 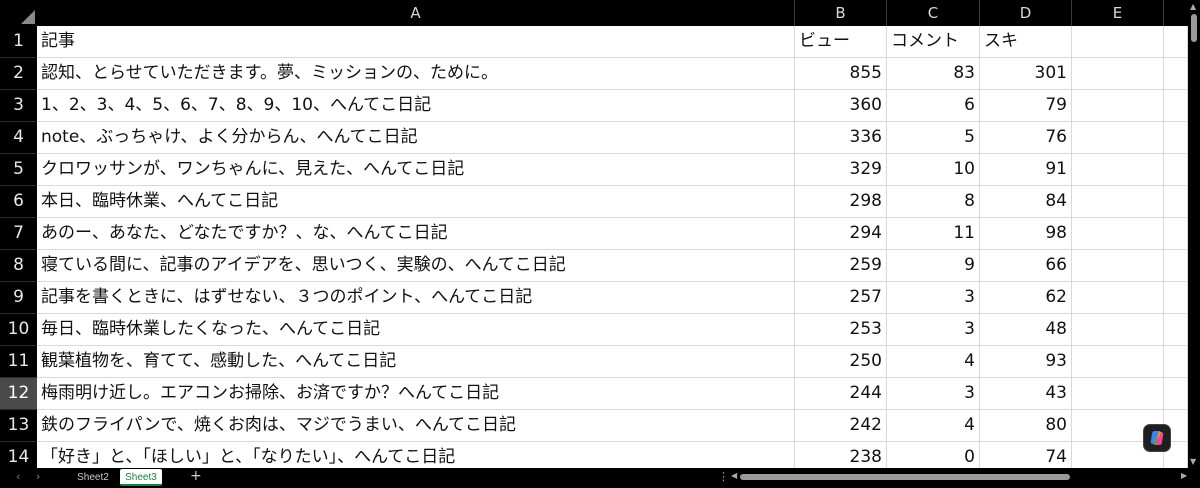 What do you see at coordinates (18, 476) in the screenshot?
I see `prev-sheet-icon: ‹` at bounding box center [18, 476].